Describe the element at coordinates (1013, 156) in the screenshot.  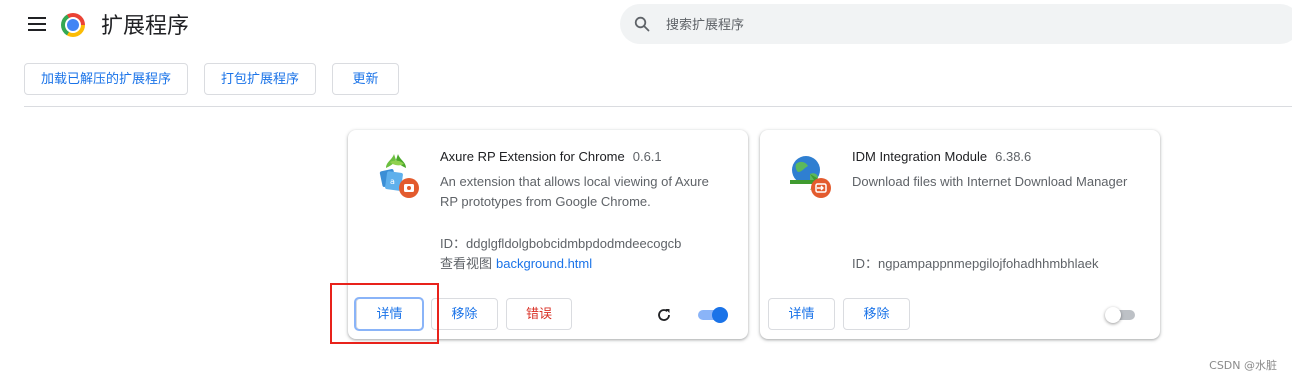
I see `extension-version: 6.38.6` at that location.